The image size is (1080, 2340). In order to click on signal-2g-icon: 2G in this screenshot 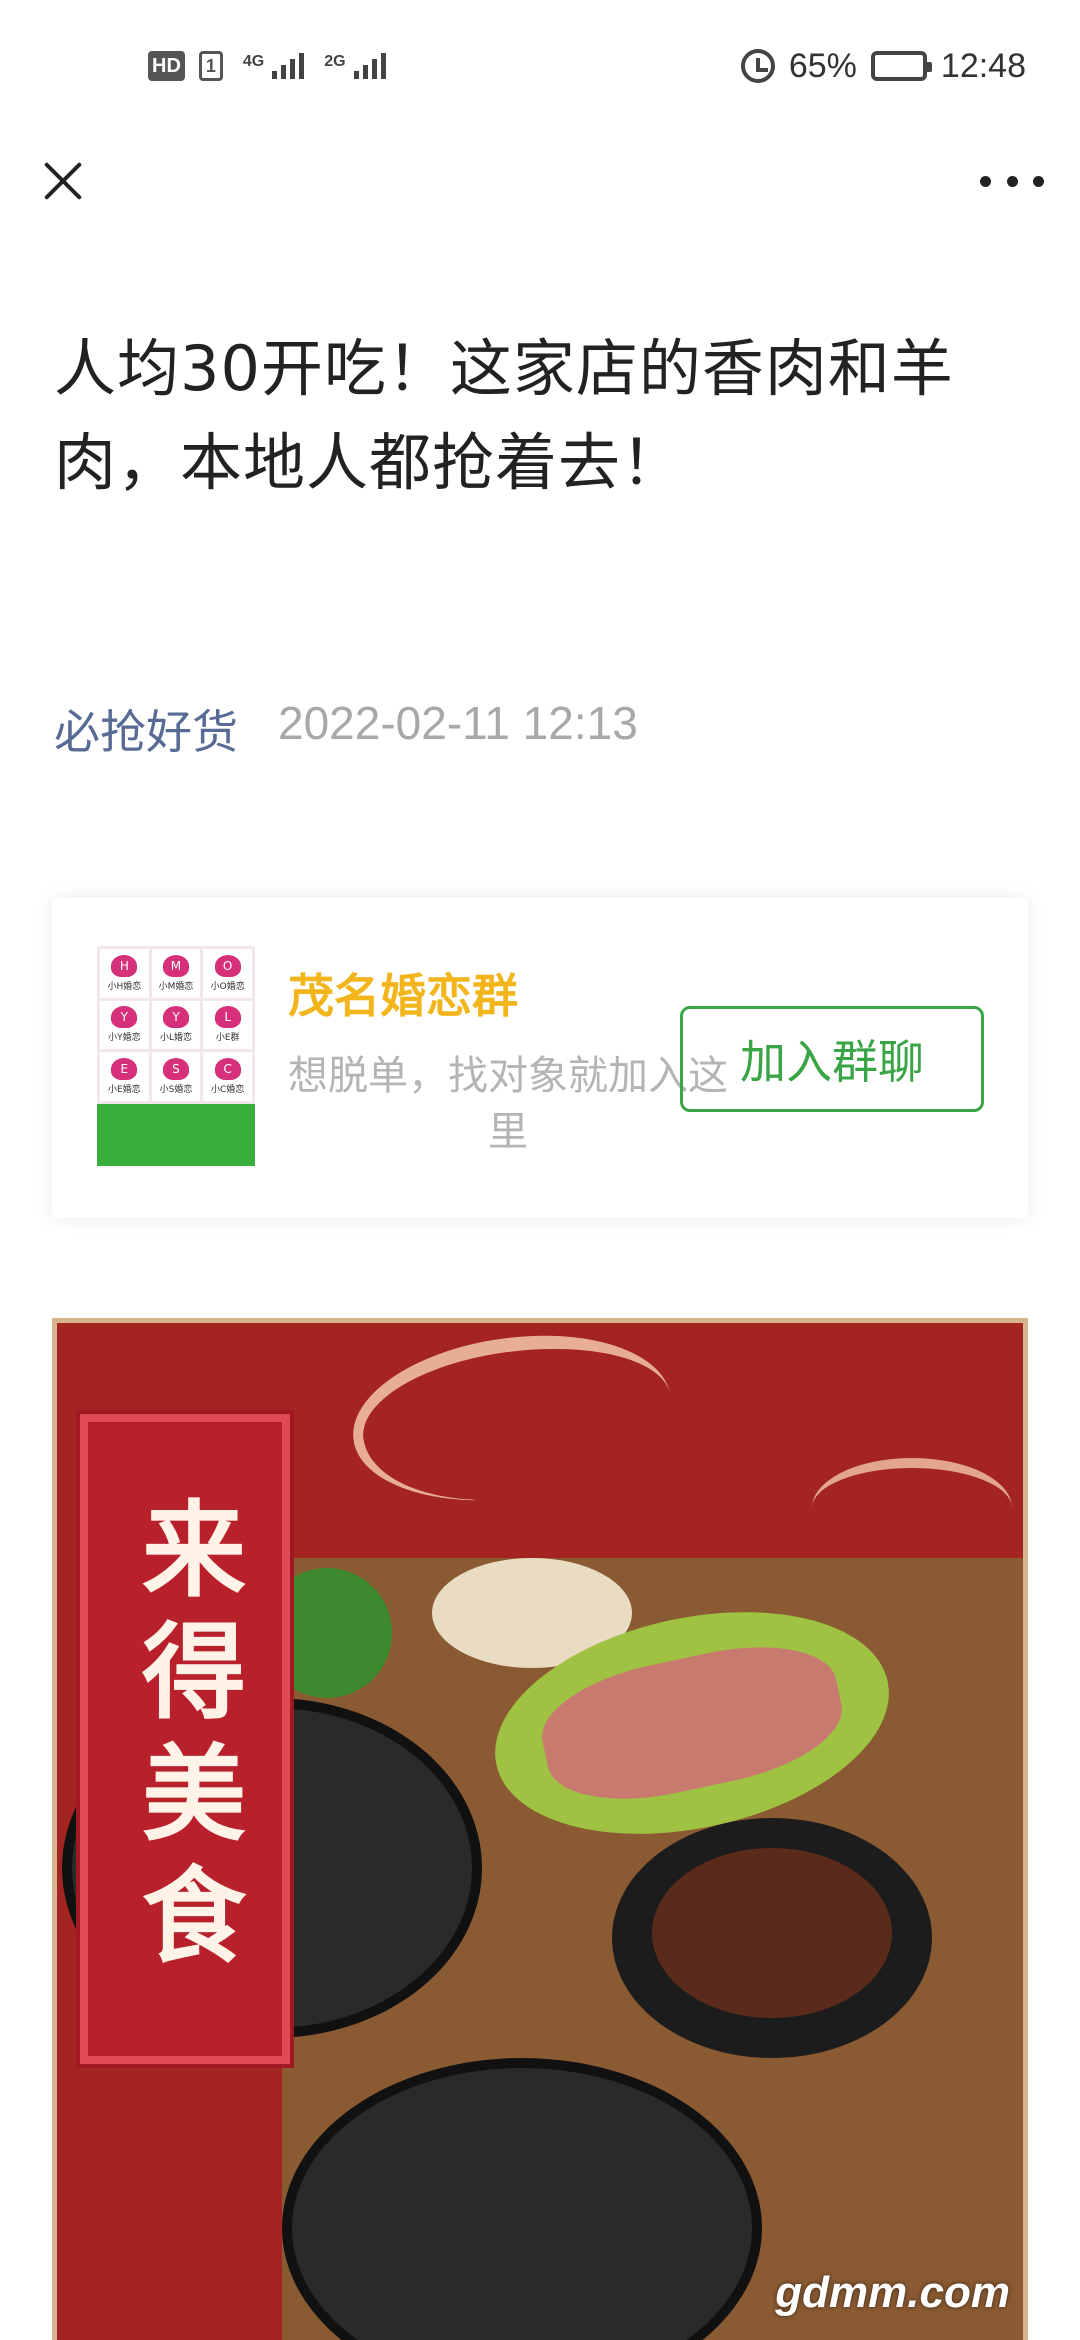, I will do `click(355, 66)`.